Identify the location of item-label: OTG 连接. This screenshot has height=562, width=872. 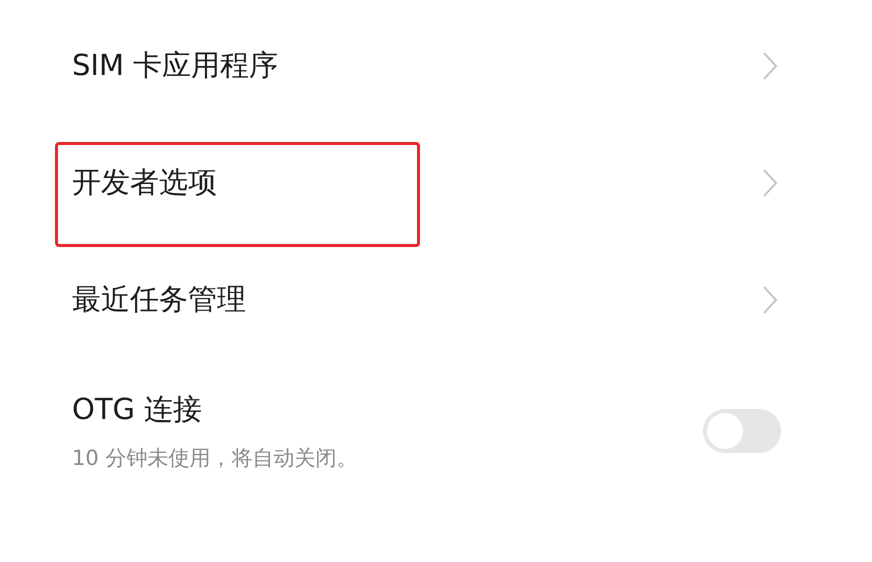
(138, 409).